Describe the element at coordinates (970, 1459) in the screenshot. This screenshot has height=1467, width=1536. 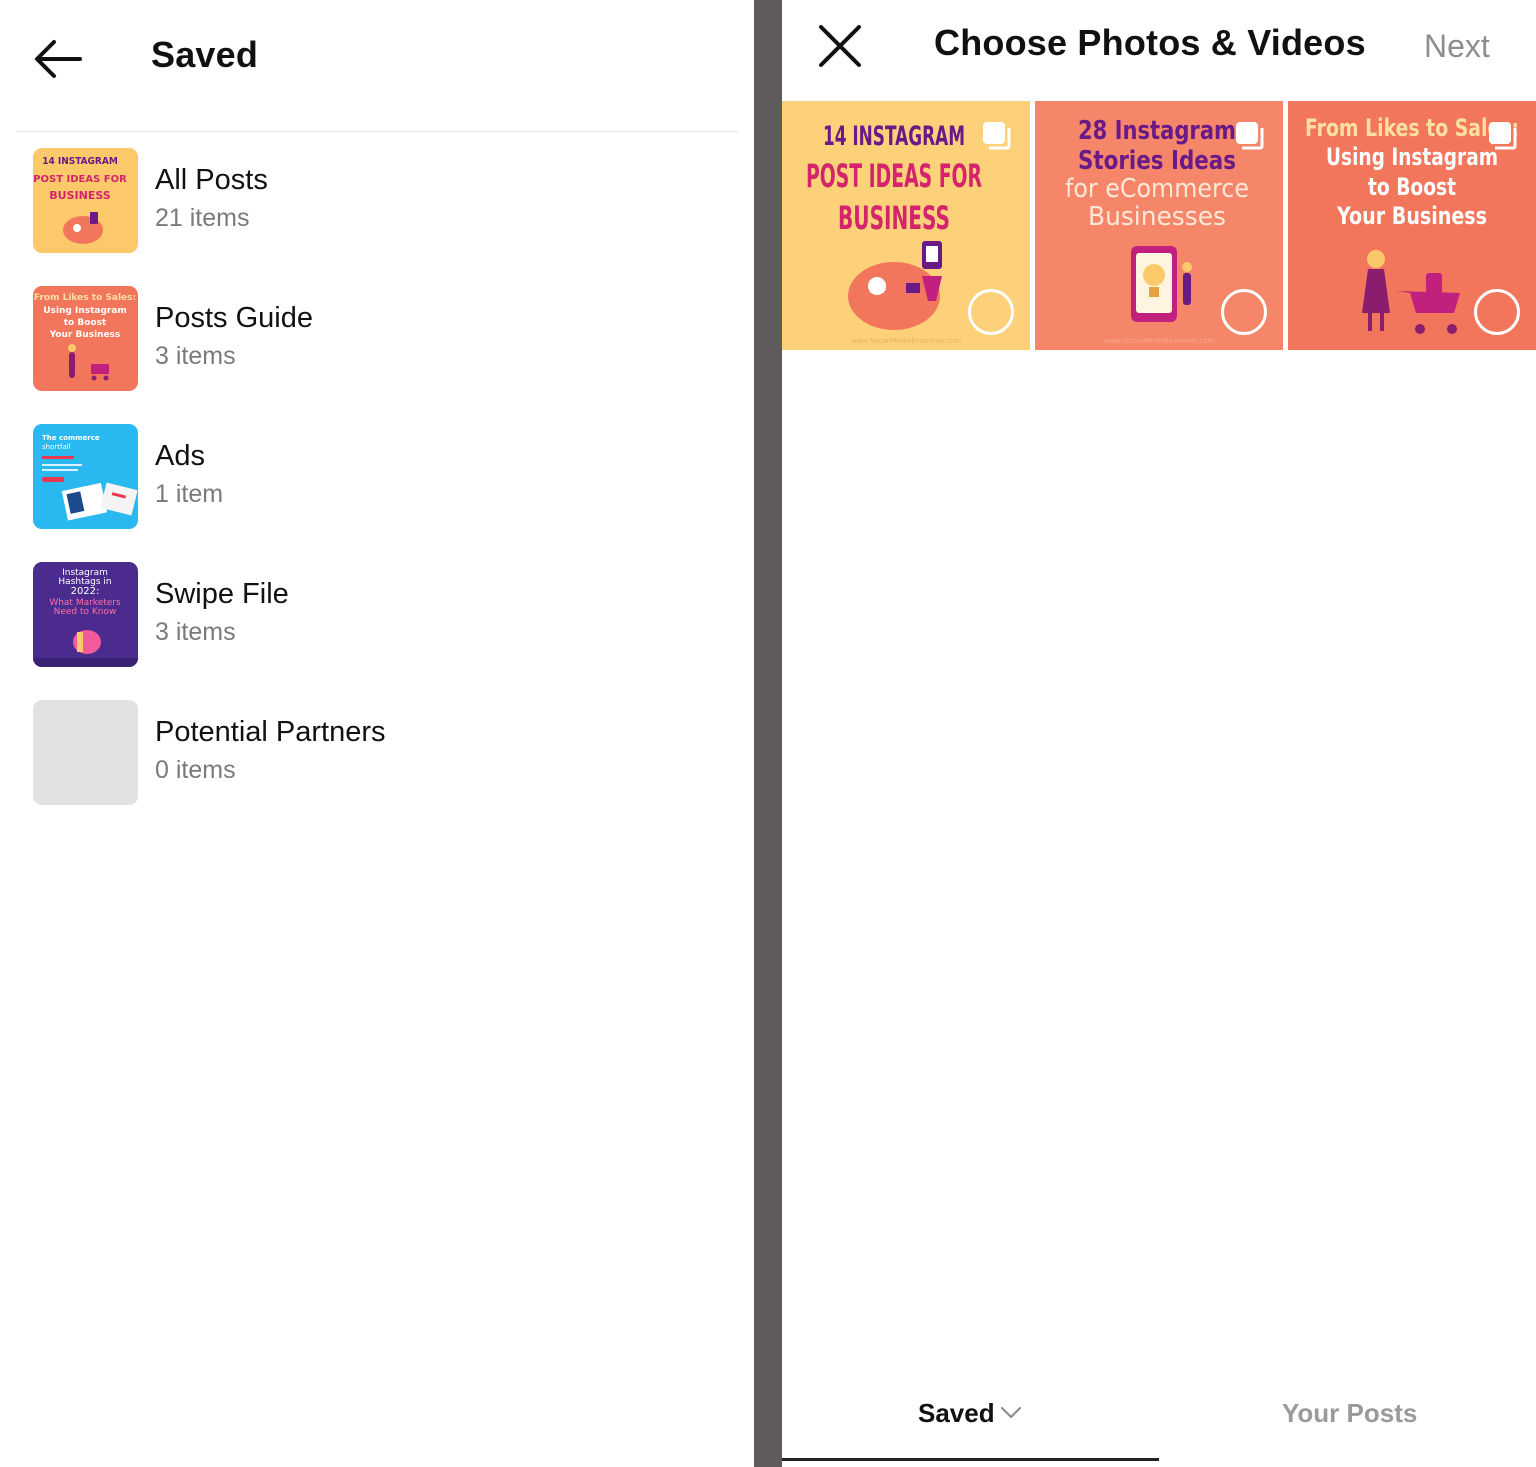
I see `active-tab-indicator` at that location.